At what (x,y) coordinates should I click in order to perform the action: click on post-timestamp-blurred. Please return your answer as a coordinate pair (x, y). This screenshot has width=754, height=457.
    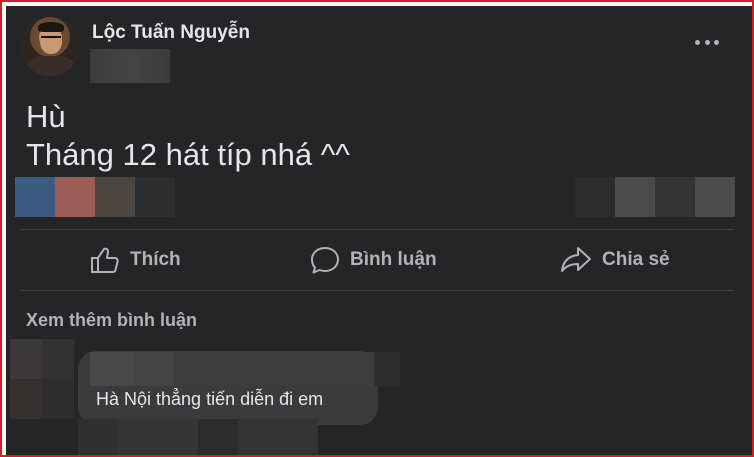
    Looking at the image, I should click on (130, 66).